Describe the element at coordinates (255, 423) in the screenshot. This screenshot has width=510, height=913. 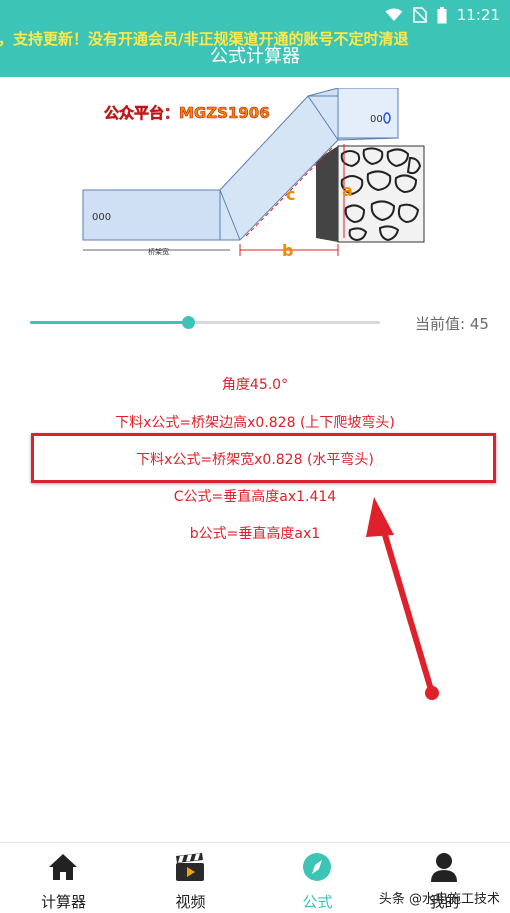
I see `formula-vertical-elbow: 下料x公式=桥架边高x0.828 (上下爬坡弯头)` at that location.